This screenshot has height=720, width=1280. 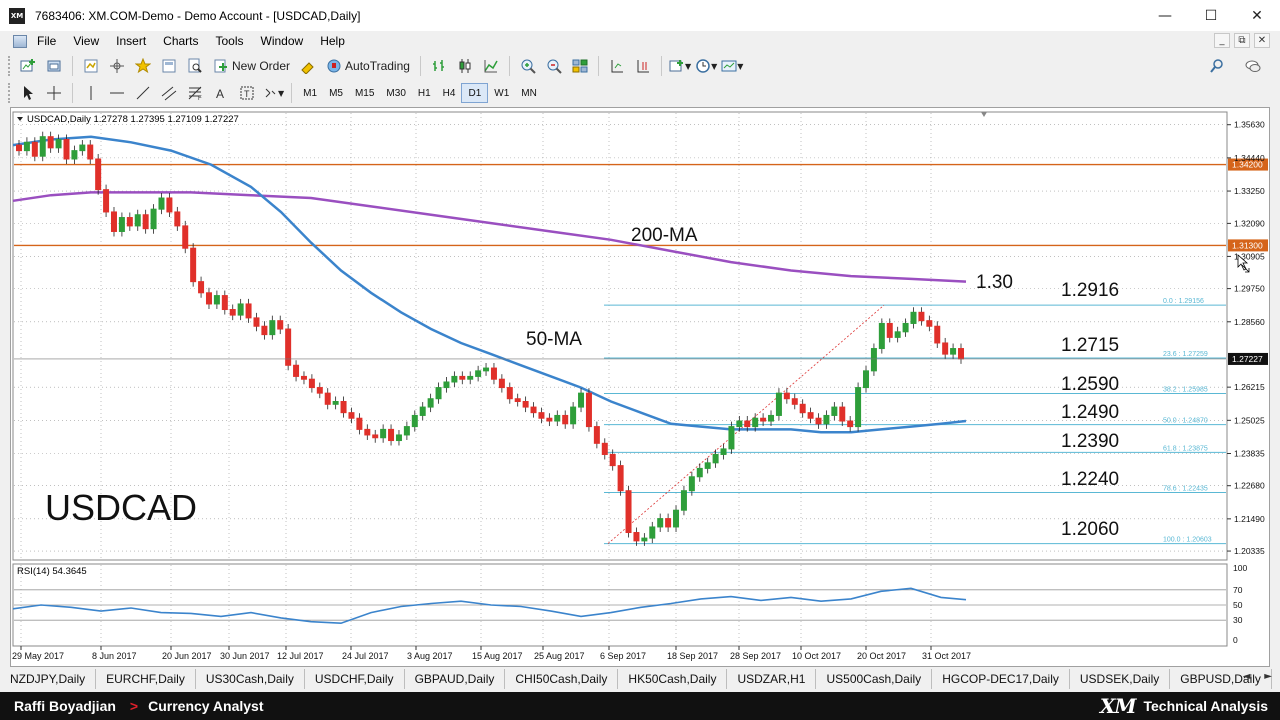 I want to click on timeframe-h4: H4, so click(x=449, y=93).